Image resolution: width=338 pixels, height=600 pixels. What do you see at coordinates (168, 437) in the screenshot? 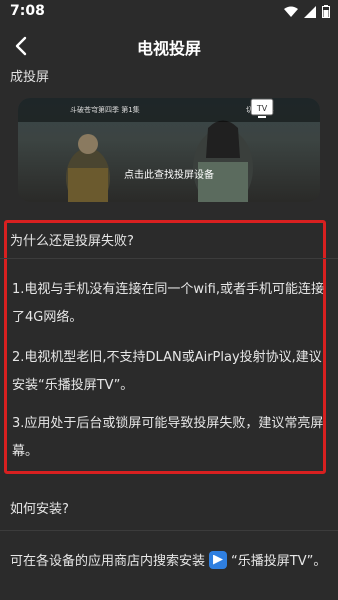
I see `faq-item: 3.应用处于后台或锁屏可能导致投屏失败，建议常亮屏幕。` at bounding box center [168, 437].